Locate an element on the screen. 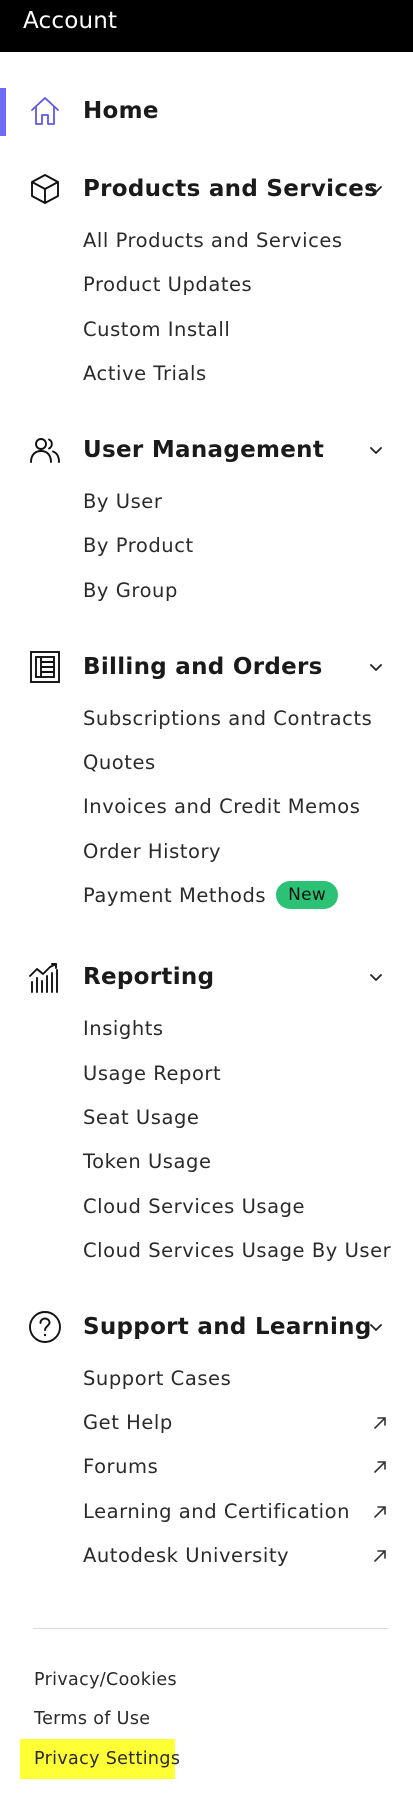  cube-icon is located at coordinates (45, 189).